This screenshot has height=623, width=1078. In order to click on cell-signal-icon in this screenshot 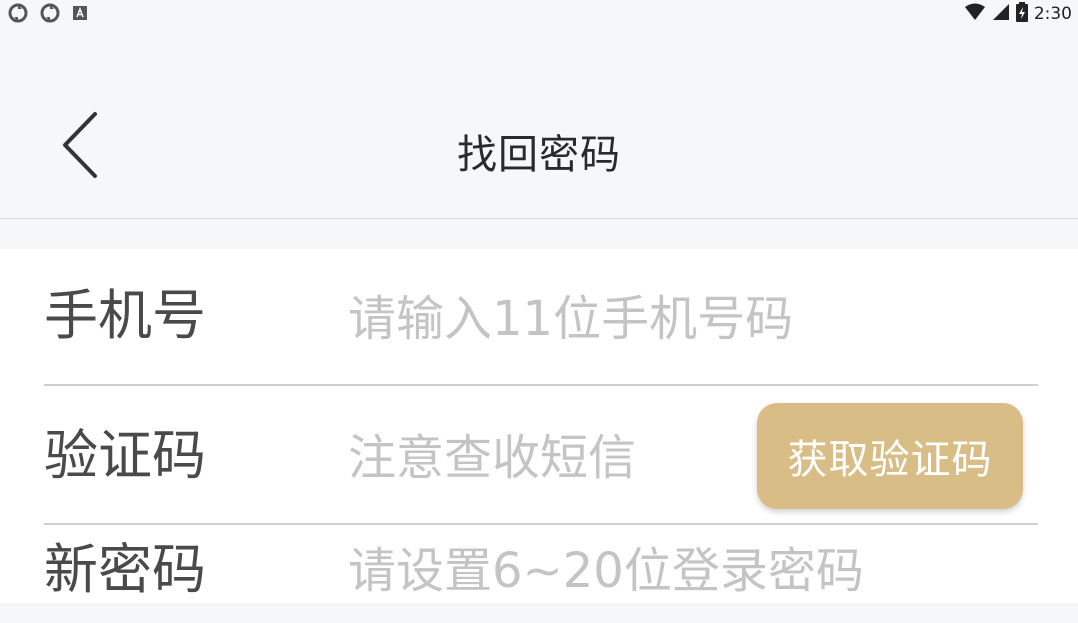, I will do `click(1001, 14)`.